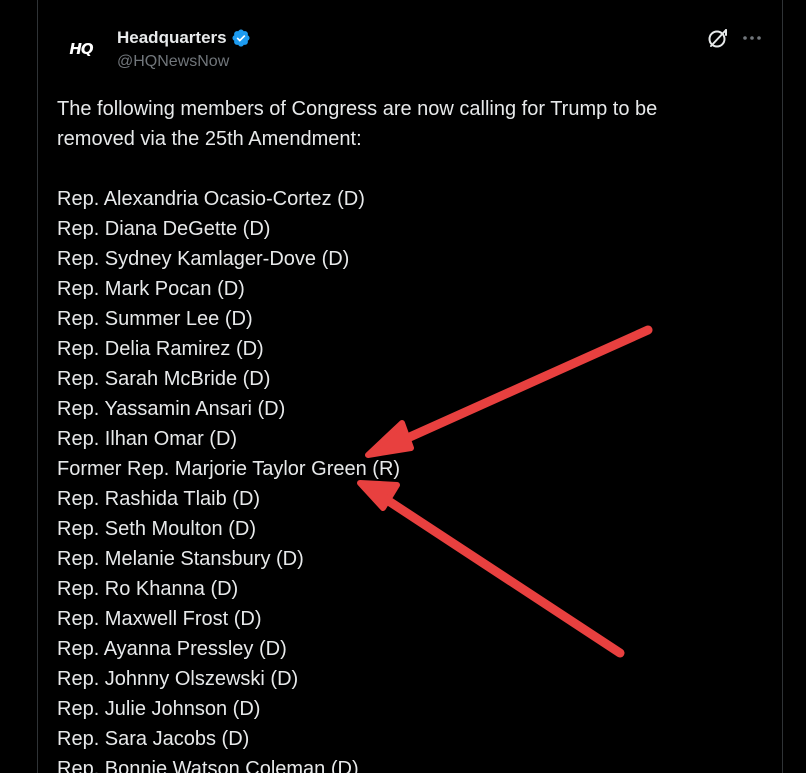 The height and width of the screenshot is (773, 806). What do you see at coordinates (172, 649) in the screenshot?
I see `member-line: Rep. Ayanna Pressley (D)` at bounding box center [172, 649].